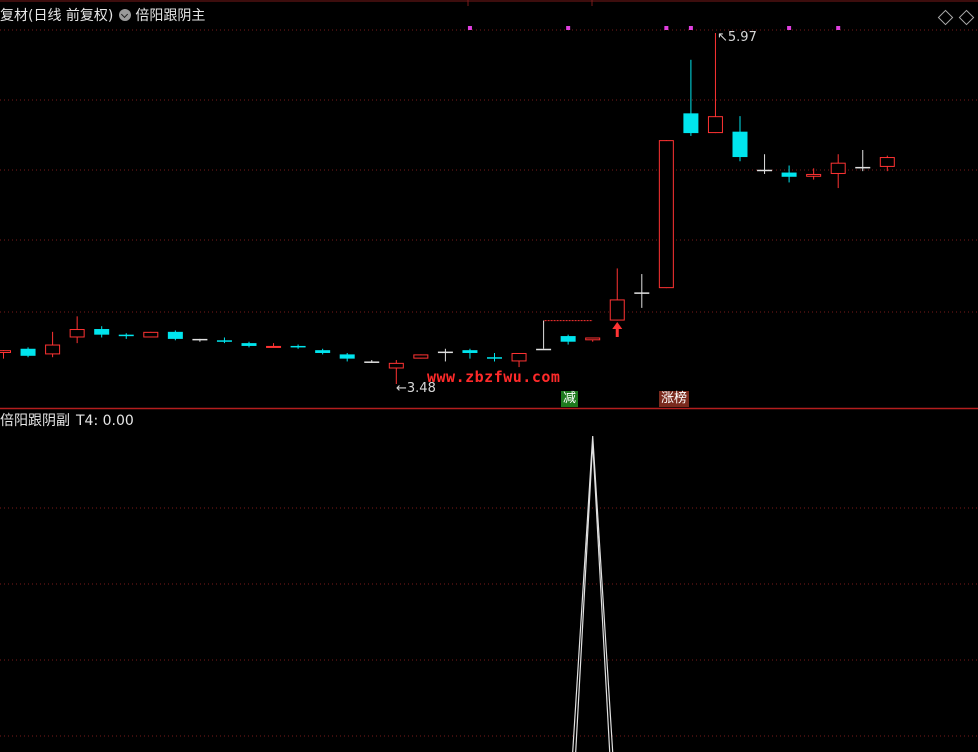  Describe the element at coordinates (56, 16) in the screenshot. I see `stock-title: 复材(日线 前复权)` at that location.